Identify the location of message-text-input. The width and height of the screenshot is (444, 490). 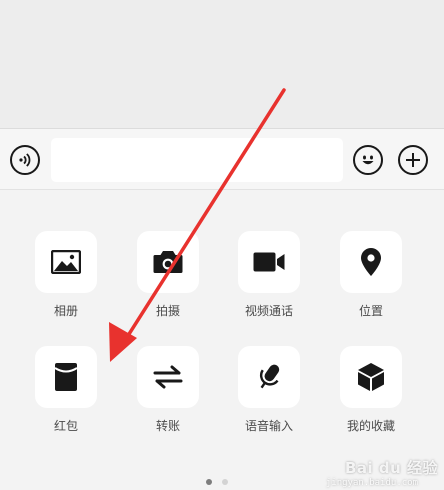
(197, 160).